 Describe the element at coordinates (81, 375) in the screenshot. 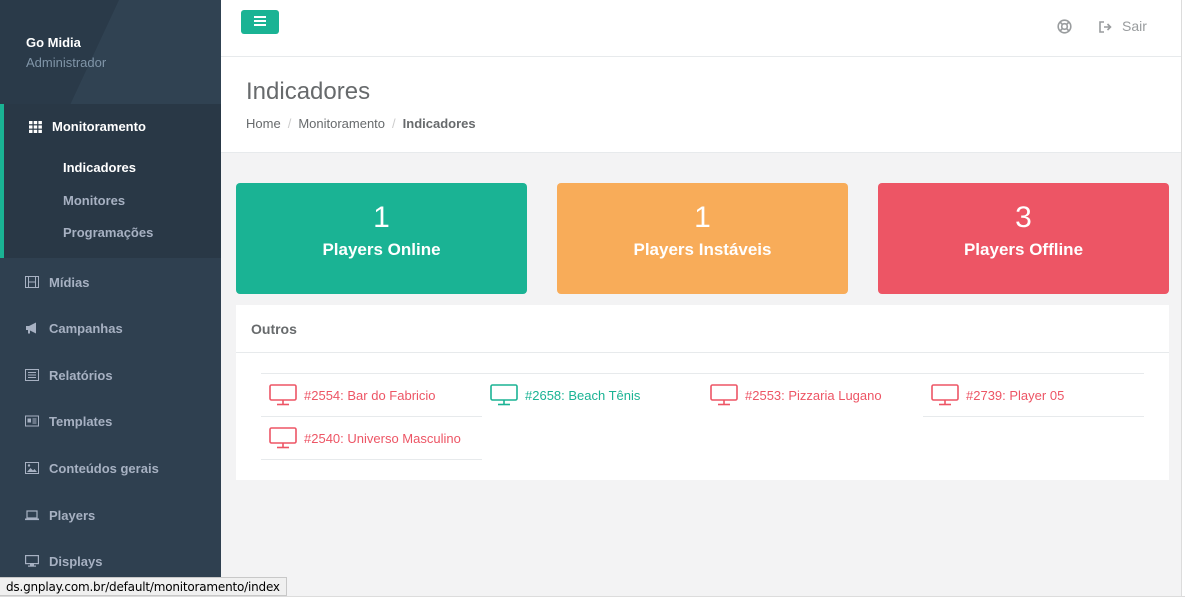

I see `sidebar-item-label: Relatórios` at that location.